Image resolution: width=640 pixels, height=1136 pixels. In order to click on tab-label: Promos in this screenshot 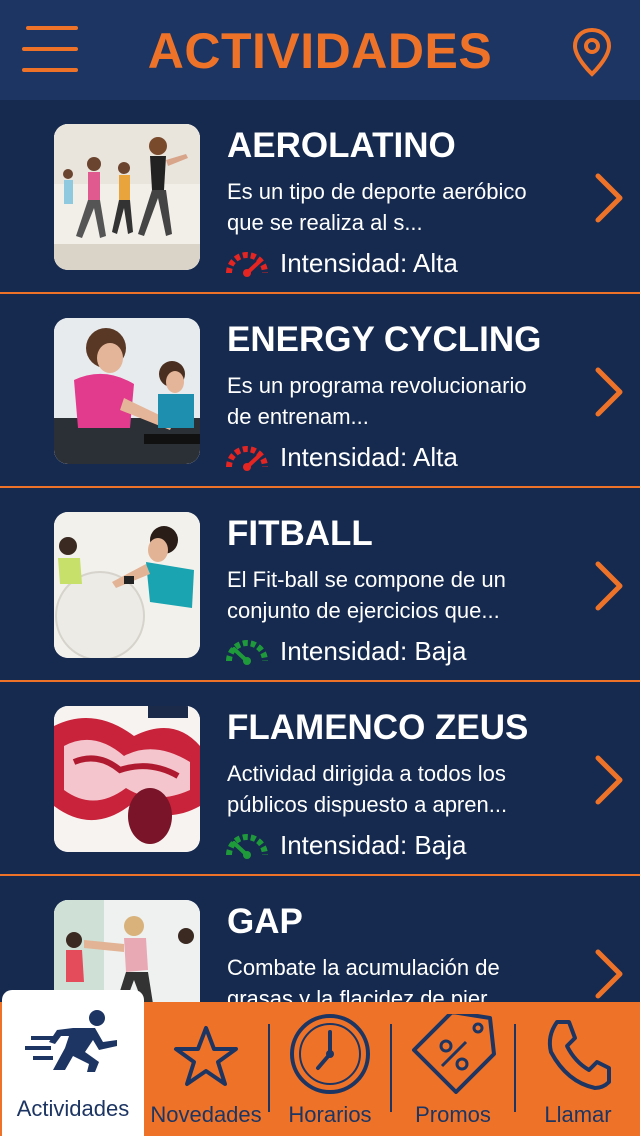, I will do `click(453, 1114)`.